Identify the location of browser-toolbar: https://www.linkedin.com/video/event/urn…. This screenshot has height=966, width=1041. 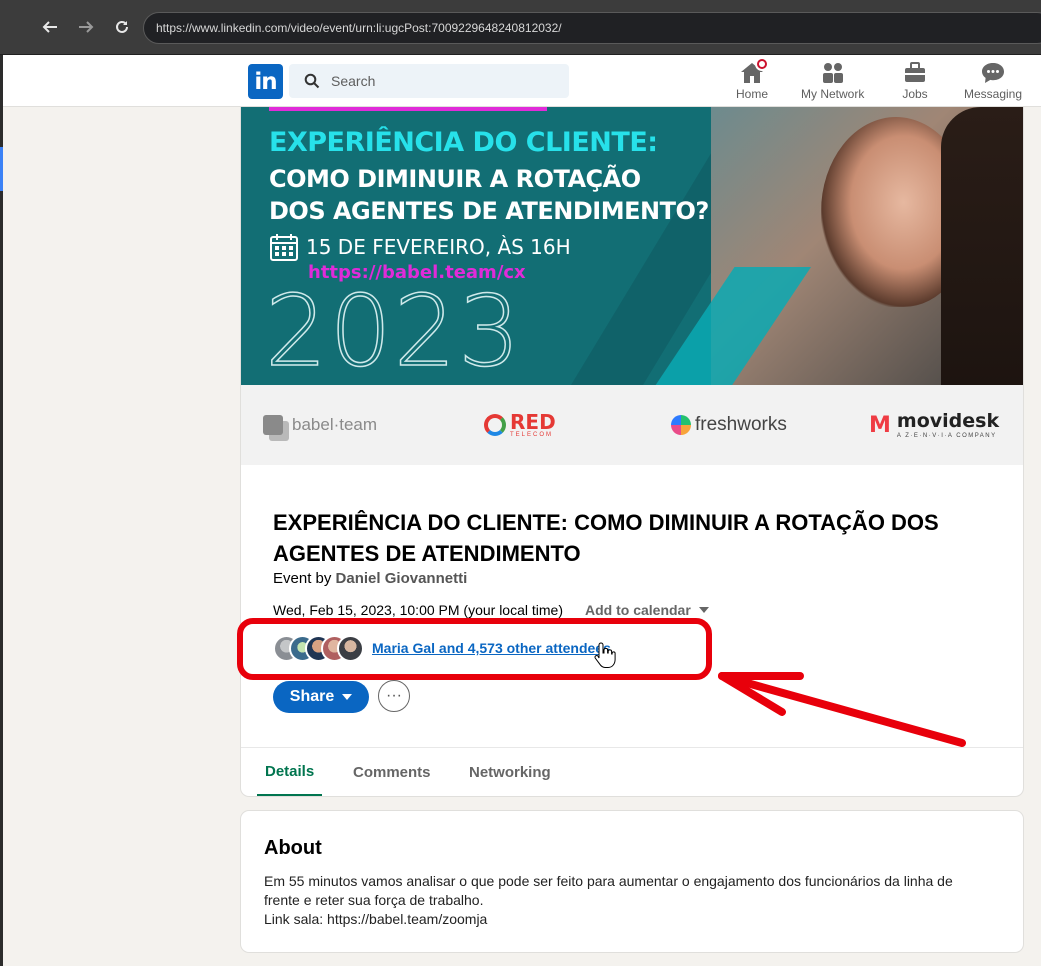
(520, 27).